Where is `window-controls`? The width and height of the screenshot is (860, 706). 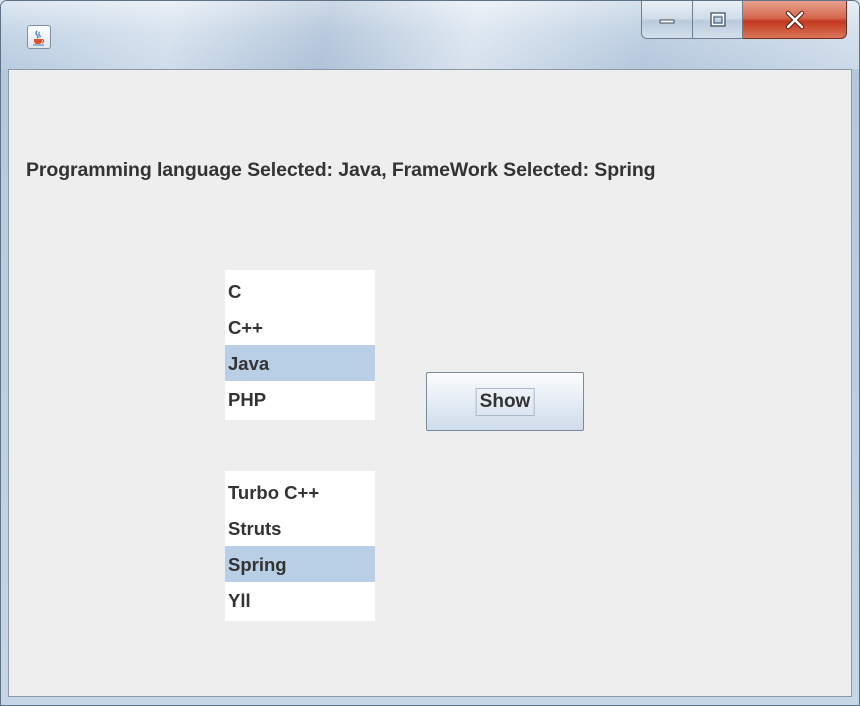
window-controls is located at coordinates (746, 21).